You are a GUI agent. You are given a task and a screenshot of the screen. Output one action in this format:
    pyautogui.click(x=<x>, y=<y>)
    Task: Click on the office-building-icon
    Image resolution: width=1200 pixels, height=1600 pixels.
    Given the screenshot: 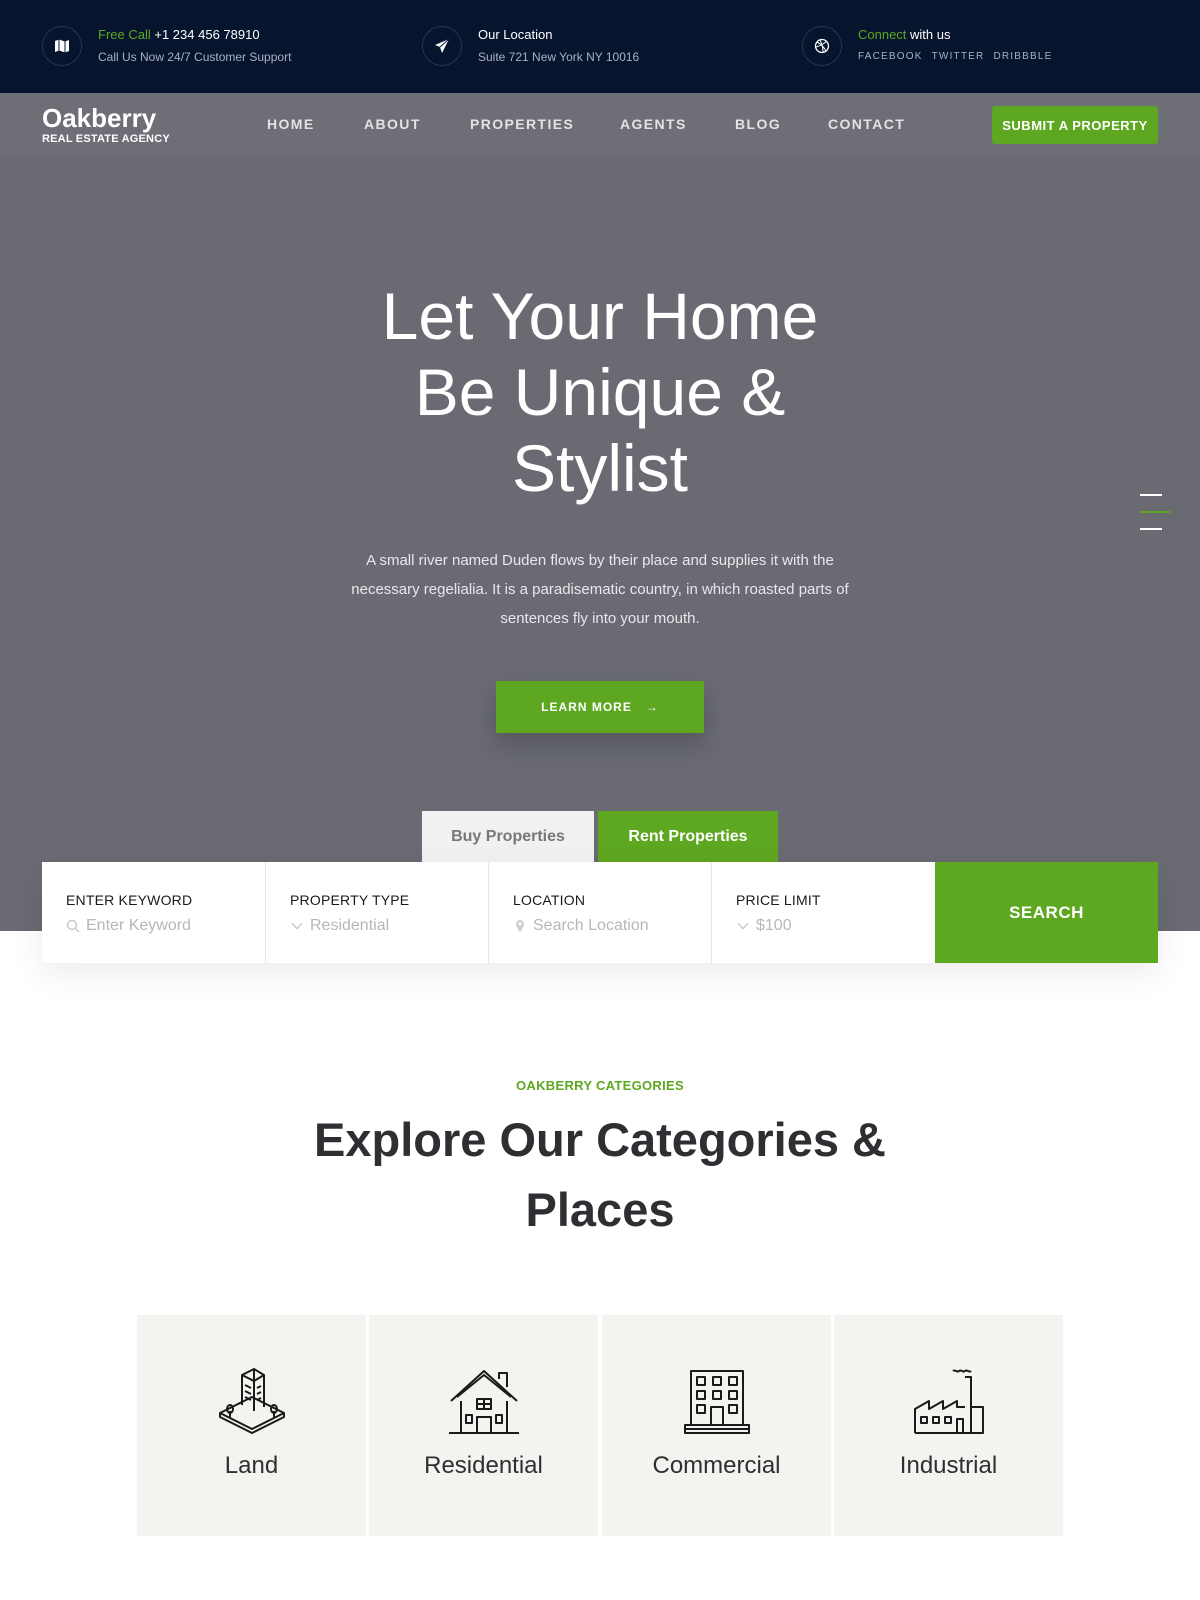 What is the action you would take?
    pyautogui.click(x=716, y=1403)
    